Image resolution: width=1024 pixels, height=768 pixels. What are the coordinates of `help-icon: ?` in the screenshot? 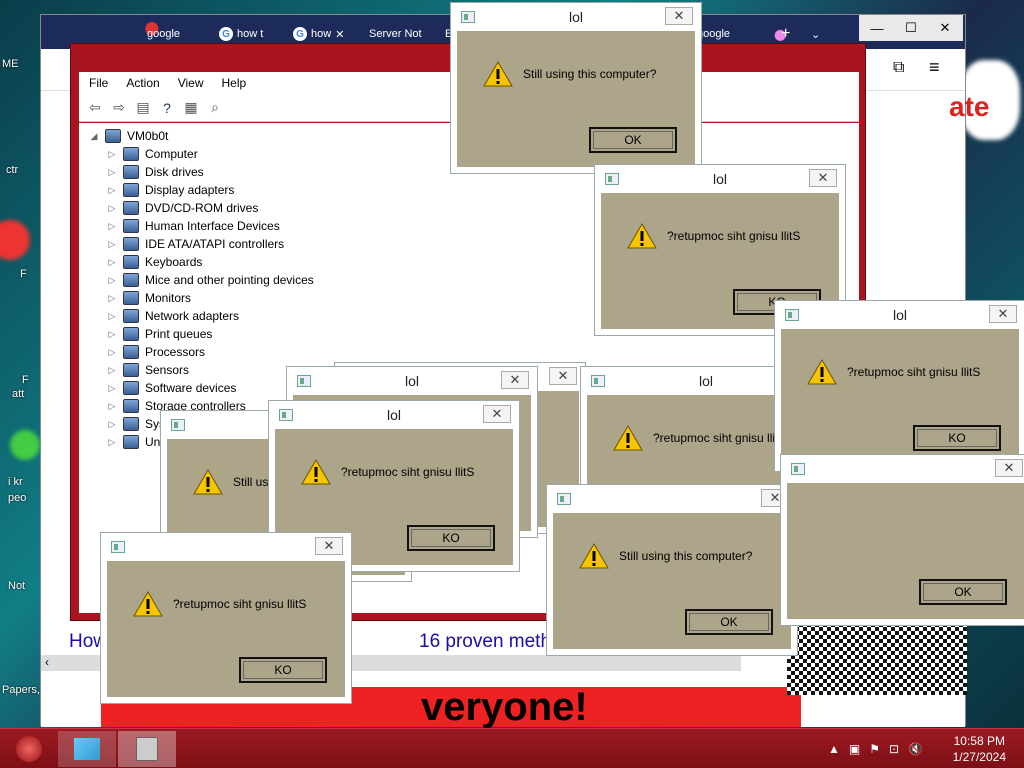 It's located at (167, 108).